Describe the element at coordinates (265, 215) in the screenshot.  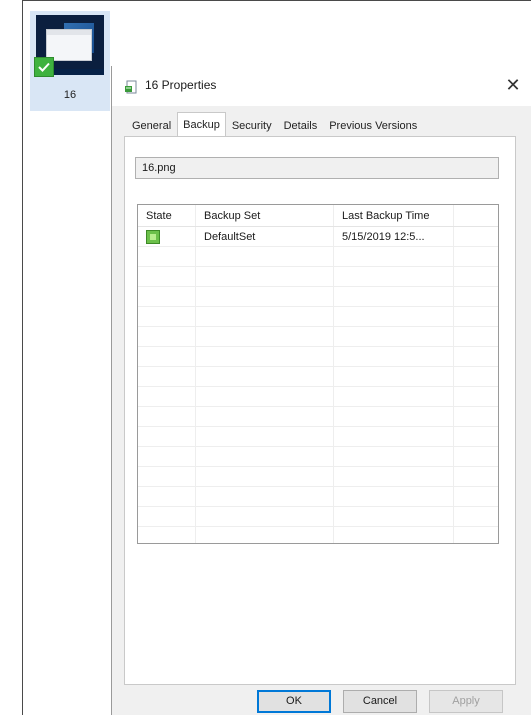
I see `column-header-backup-set: Backup Set` at that location.